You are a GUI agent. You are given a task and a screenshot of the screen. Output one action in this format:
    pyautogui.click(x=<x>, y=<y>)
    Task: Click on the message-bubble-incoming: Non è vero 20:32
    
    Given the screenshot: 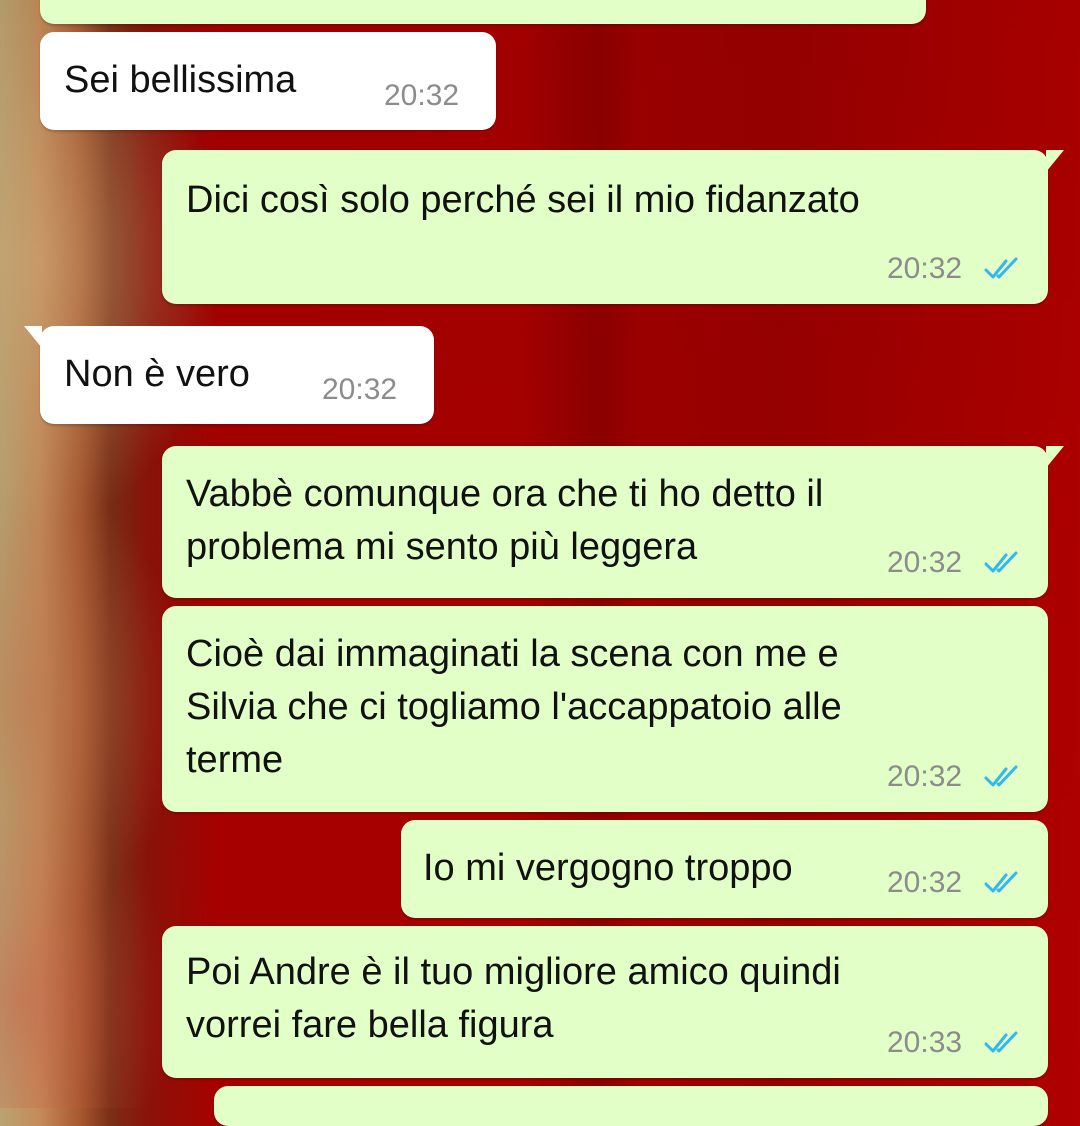 What is the action you would take?
    pyautogui.click(x=229, y=375)
    